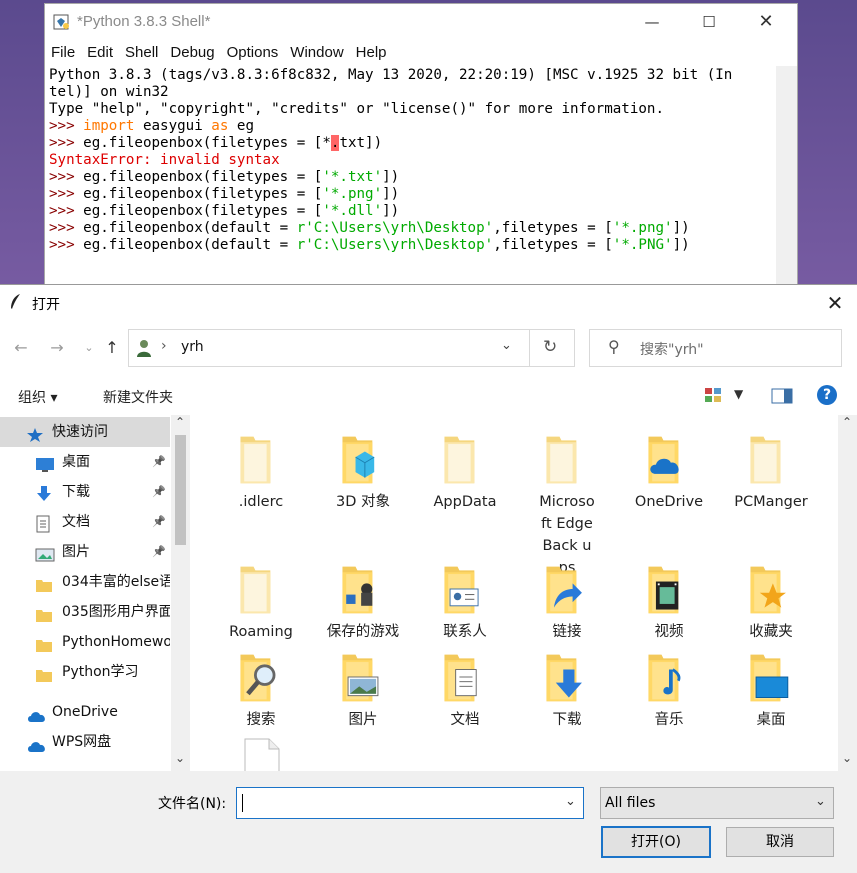 The height and width of the screenshot is (873, 857). I want to click on sidebar-item: 文档 📌, so click(85, 522).